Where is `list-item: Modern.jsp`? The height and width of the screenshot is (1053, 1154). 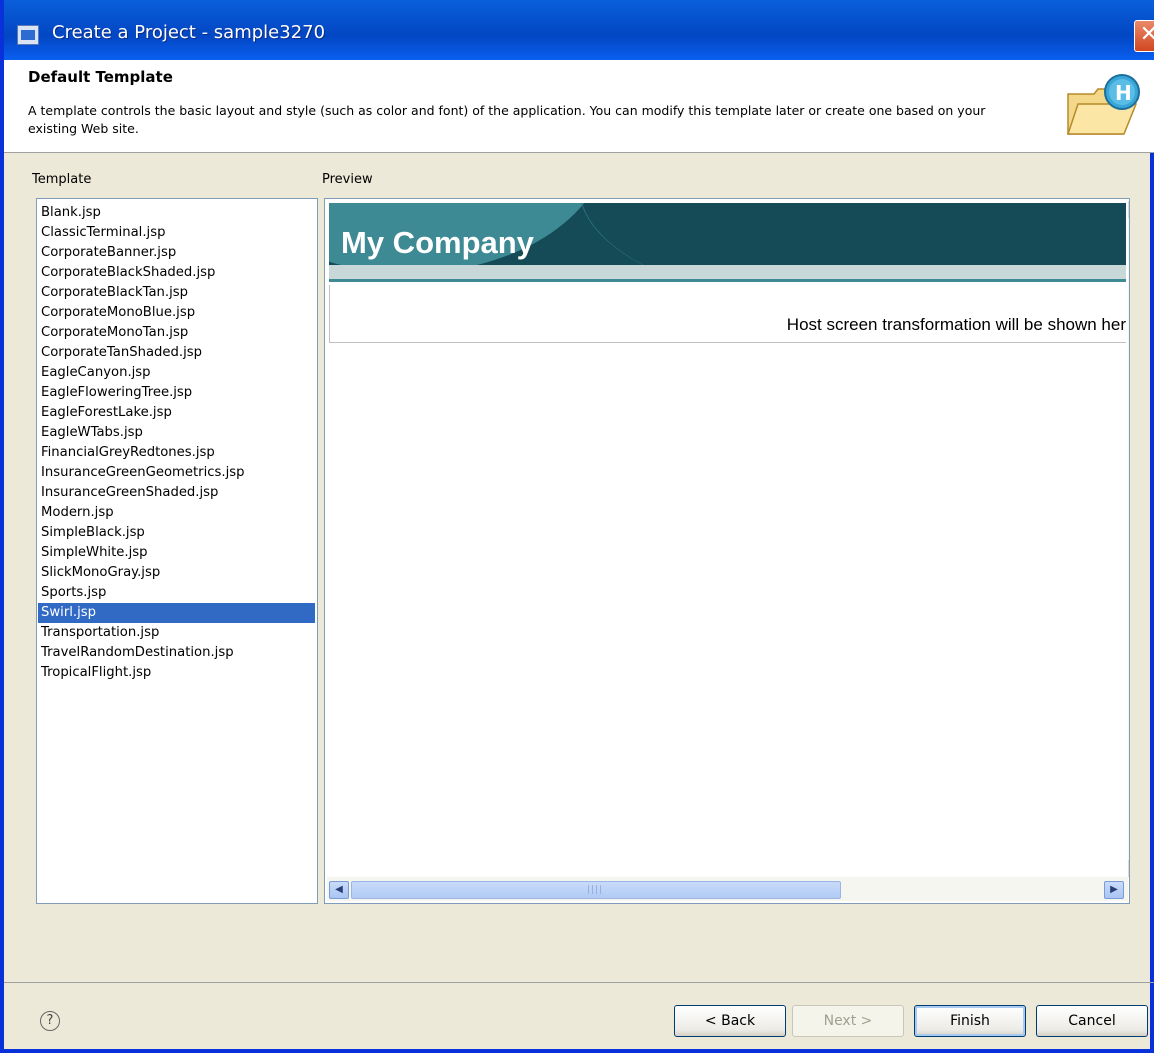 list-item: Modern.jsp is located at coordinates (176, 513).